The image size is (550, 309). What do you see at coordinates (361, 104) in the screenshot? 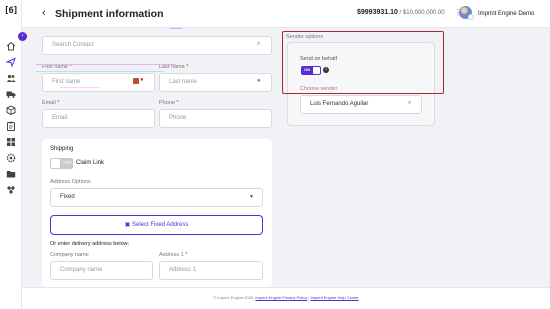
I see `sender-select: Luis Fernando Aguilar` at bounding box center [361, 104].